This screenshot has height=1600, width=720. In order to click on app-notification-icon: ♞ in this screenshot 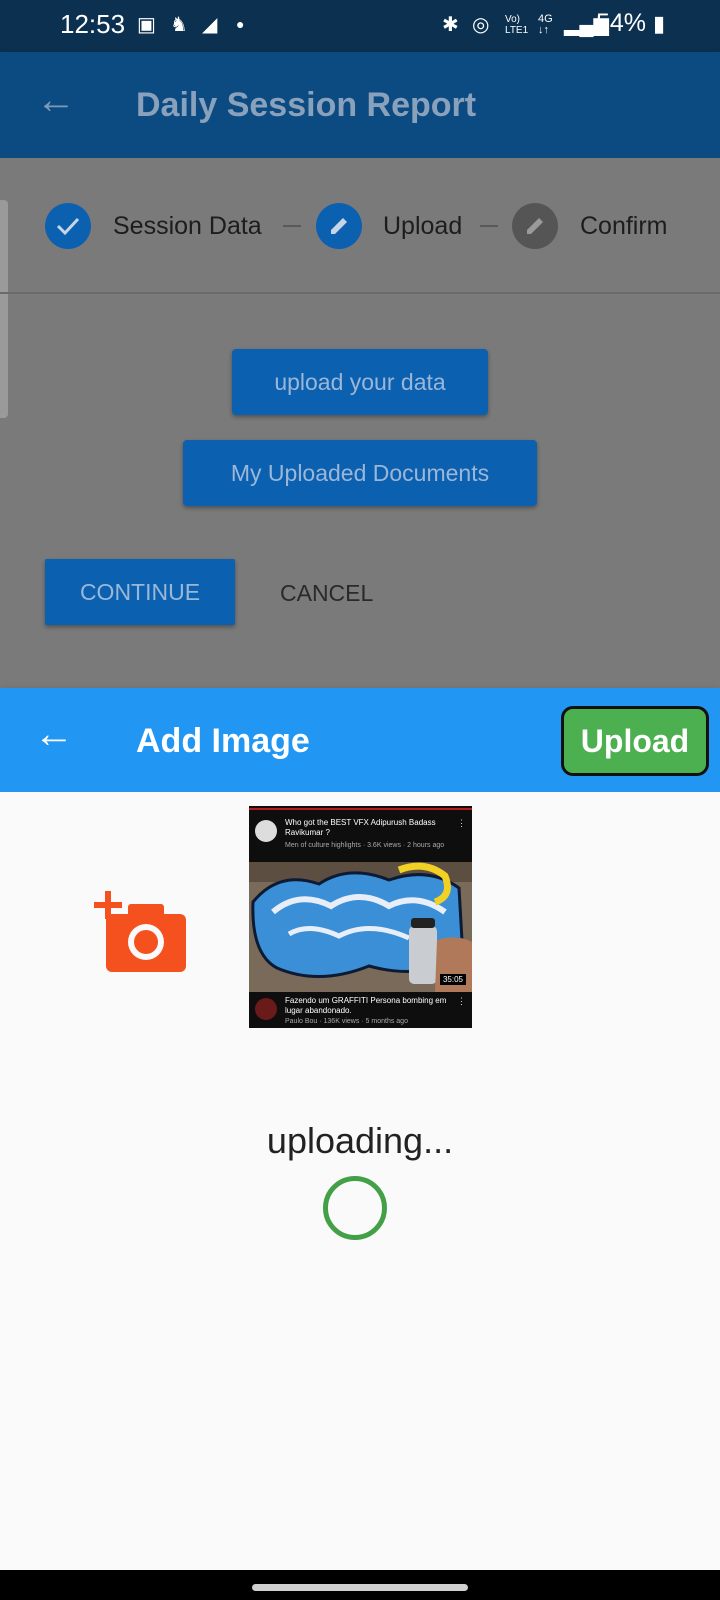, I will do `click(179, 25)`.